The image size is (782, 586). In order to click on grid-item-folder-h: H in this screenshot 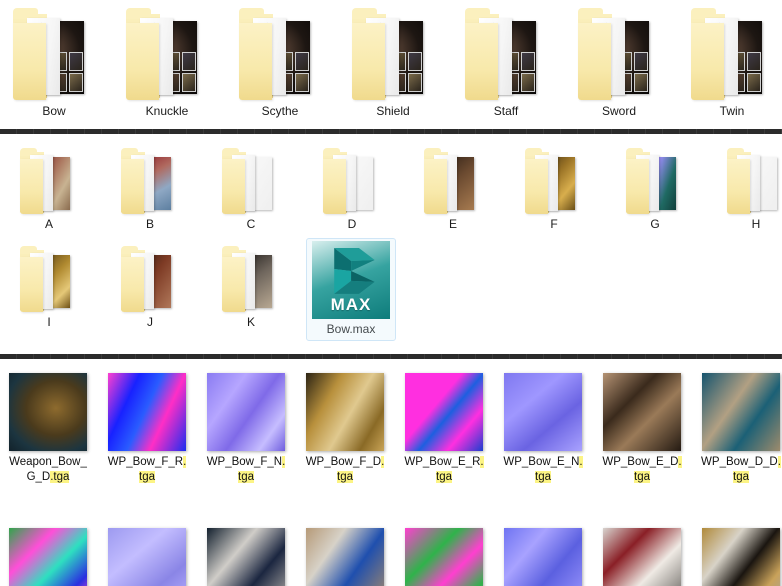, I will do `click(749, 189)`.